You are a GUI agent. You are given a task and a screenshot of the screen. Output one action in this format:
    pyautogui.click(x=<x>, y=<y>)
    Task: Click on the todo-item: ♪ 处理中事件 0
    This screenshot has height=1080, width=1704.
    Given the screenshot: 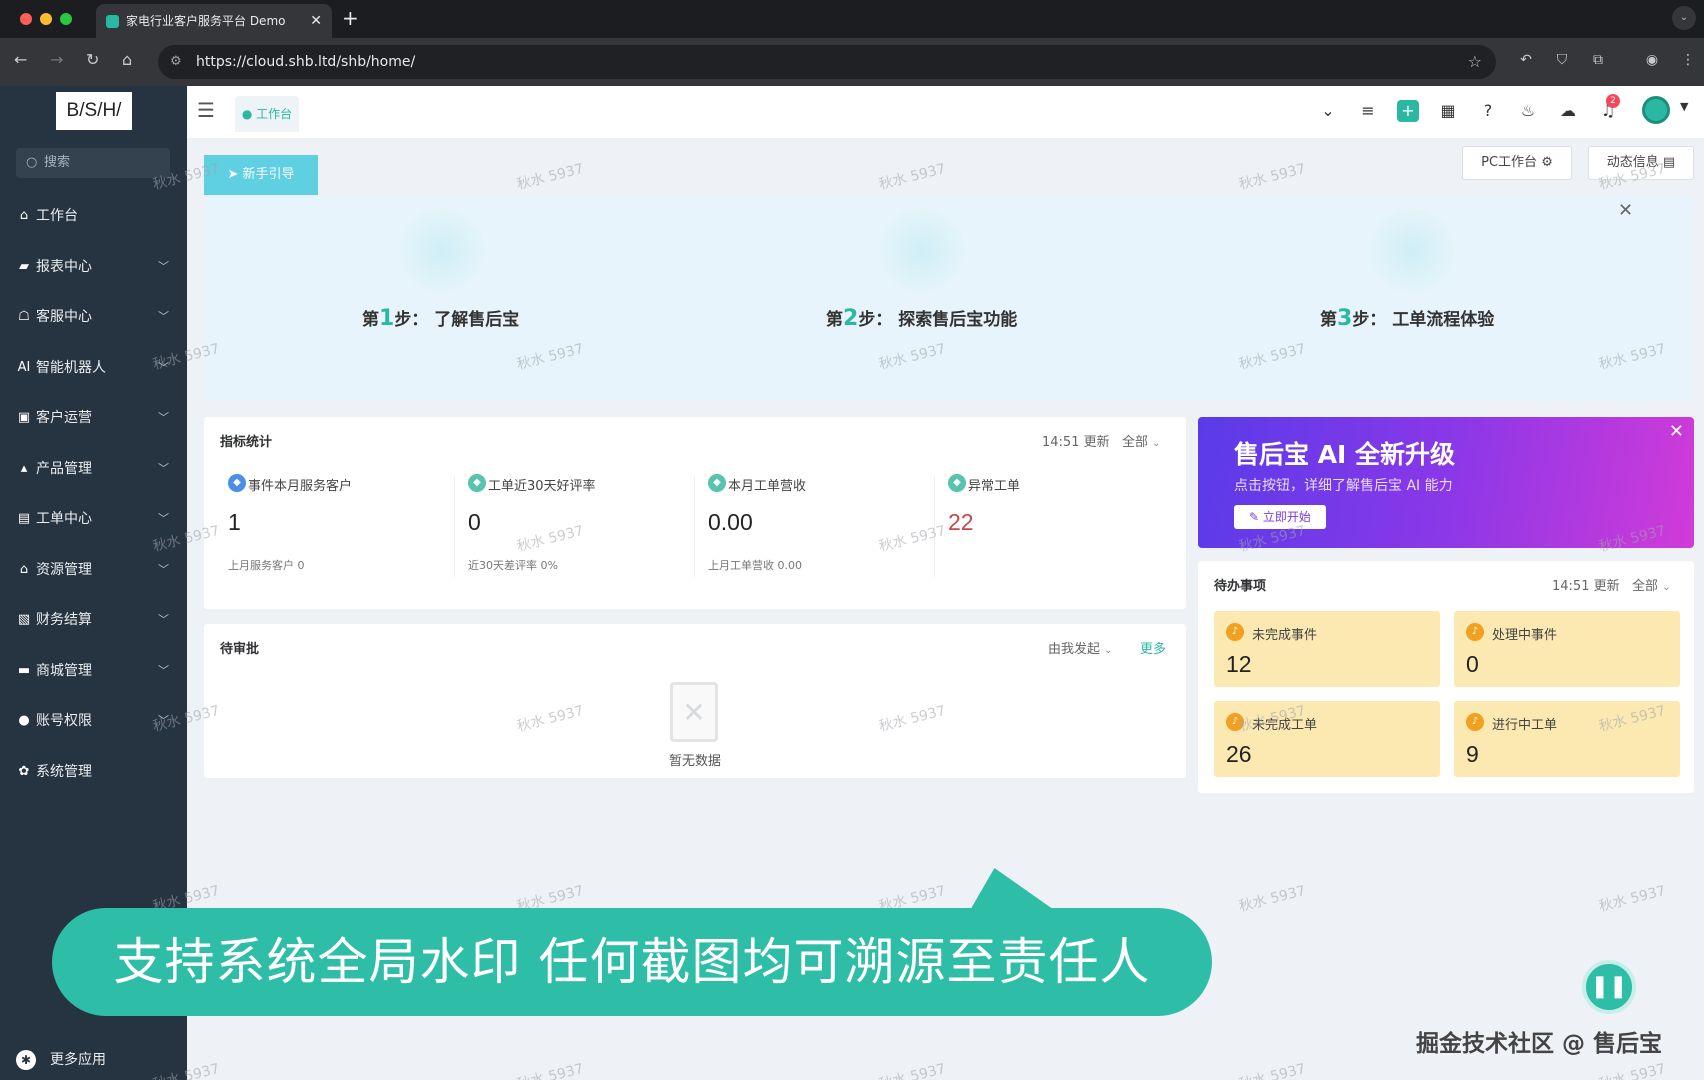 What is the action you would take?
    pyautogui.click(x=1567, y=649)
    